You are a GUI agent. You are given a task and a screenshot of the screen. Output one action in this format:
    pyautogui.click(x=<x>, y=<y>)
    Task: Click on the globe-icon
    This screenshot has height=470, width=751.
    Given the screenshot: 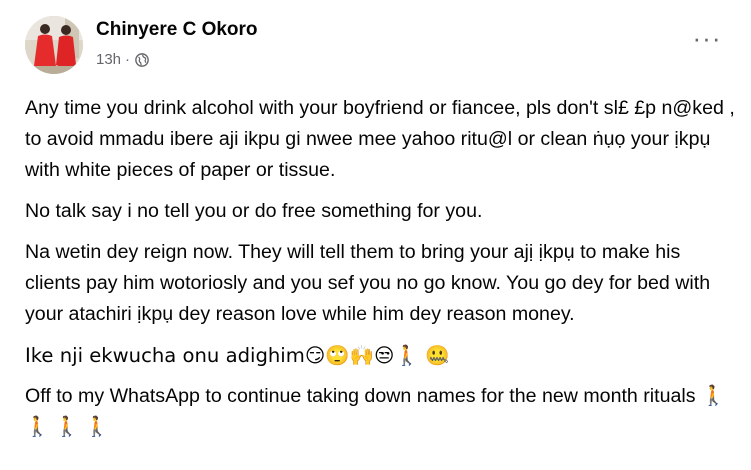 What is the action you would take?
    pyautogui.click(x=142, y=60)
    